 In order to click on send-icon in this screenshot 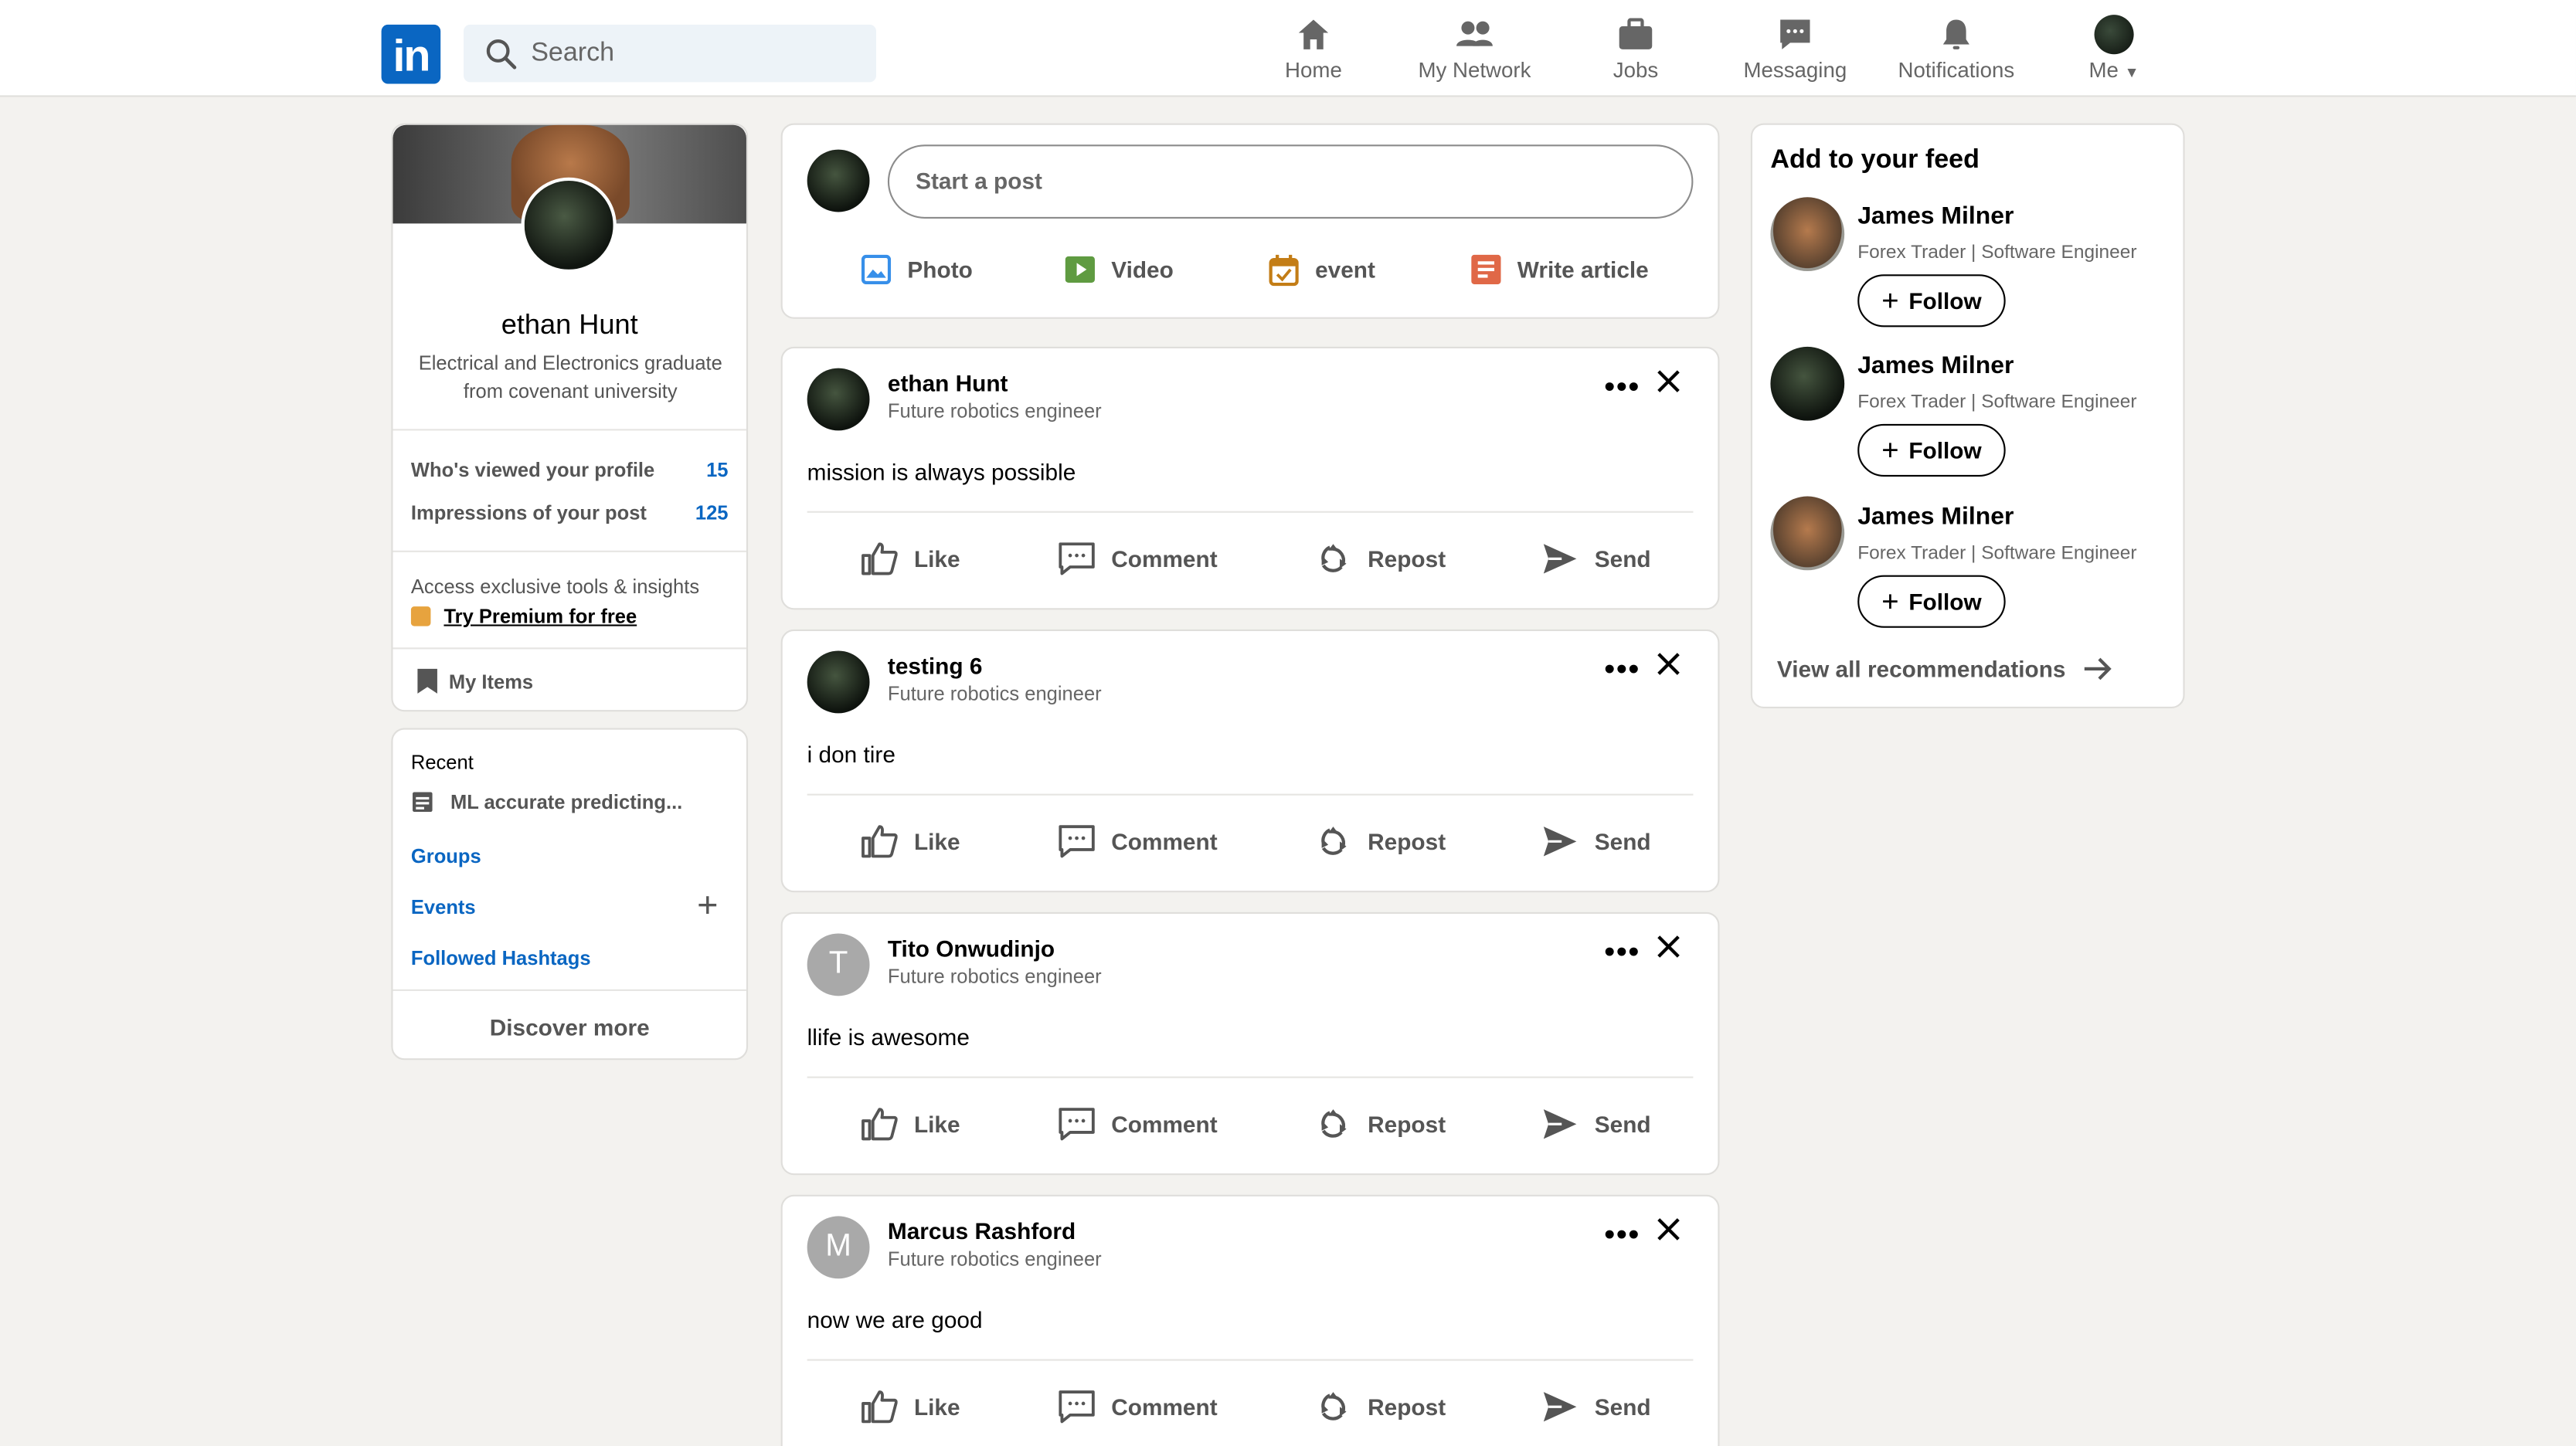, I will do `click(1560, 842)`.